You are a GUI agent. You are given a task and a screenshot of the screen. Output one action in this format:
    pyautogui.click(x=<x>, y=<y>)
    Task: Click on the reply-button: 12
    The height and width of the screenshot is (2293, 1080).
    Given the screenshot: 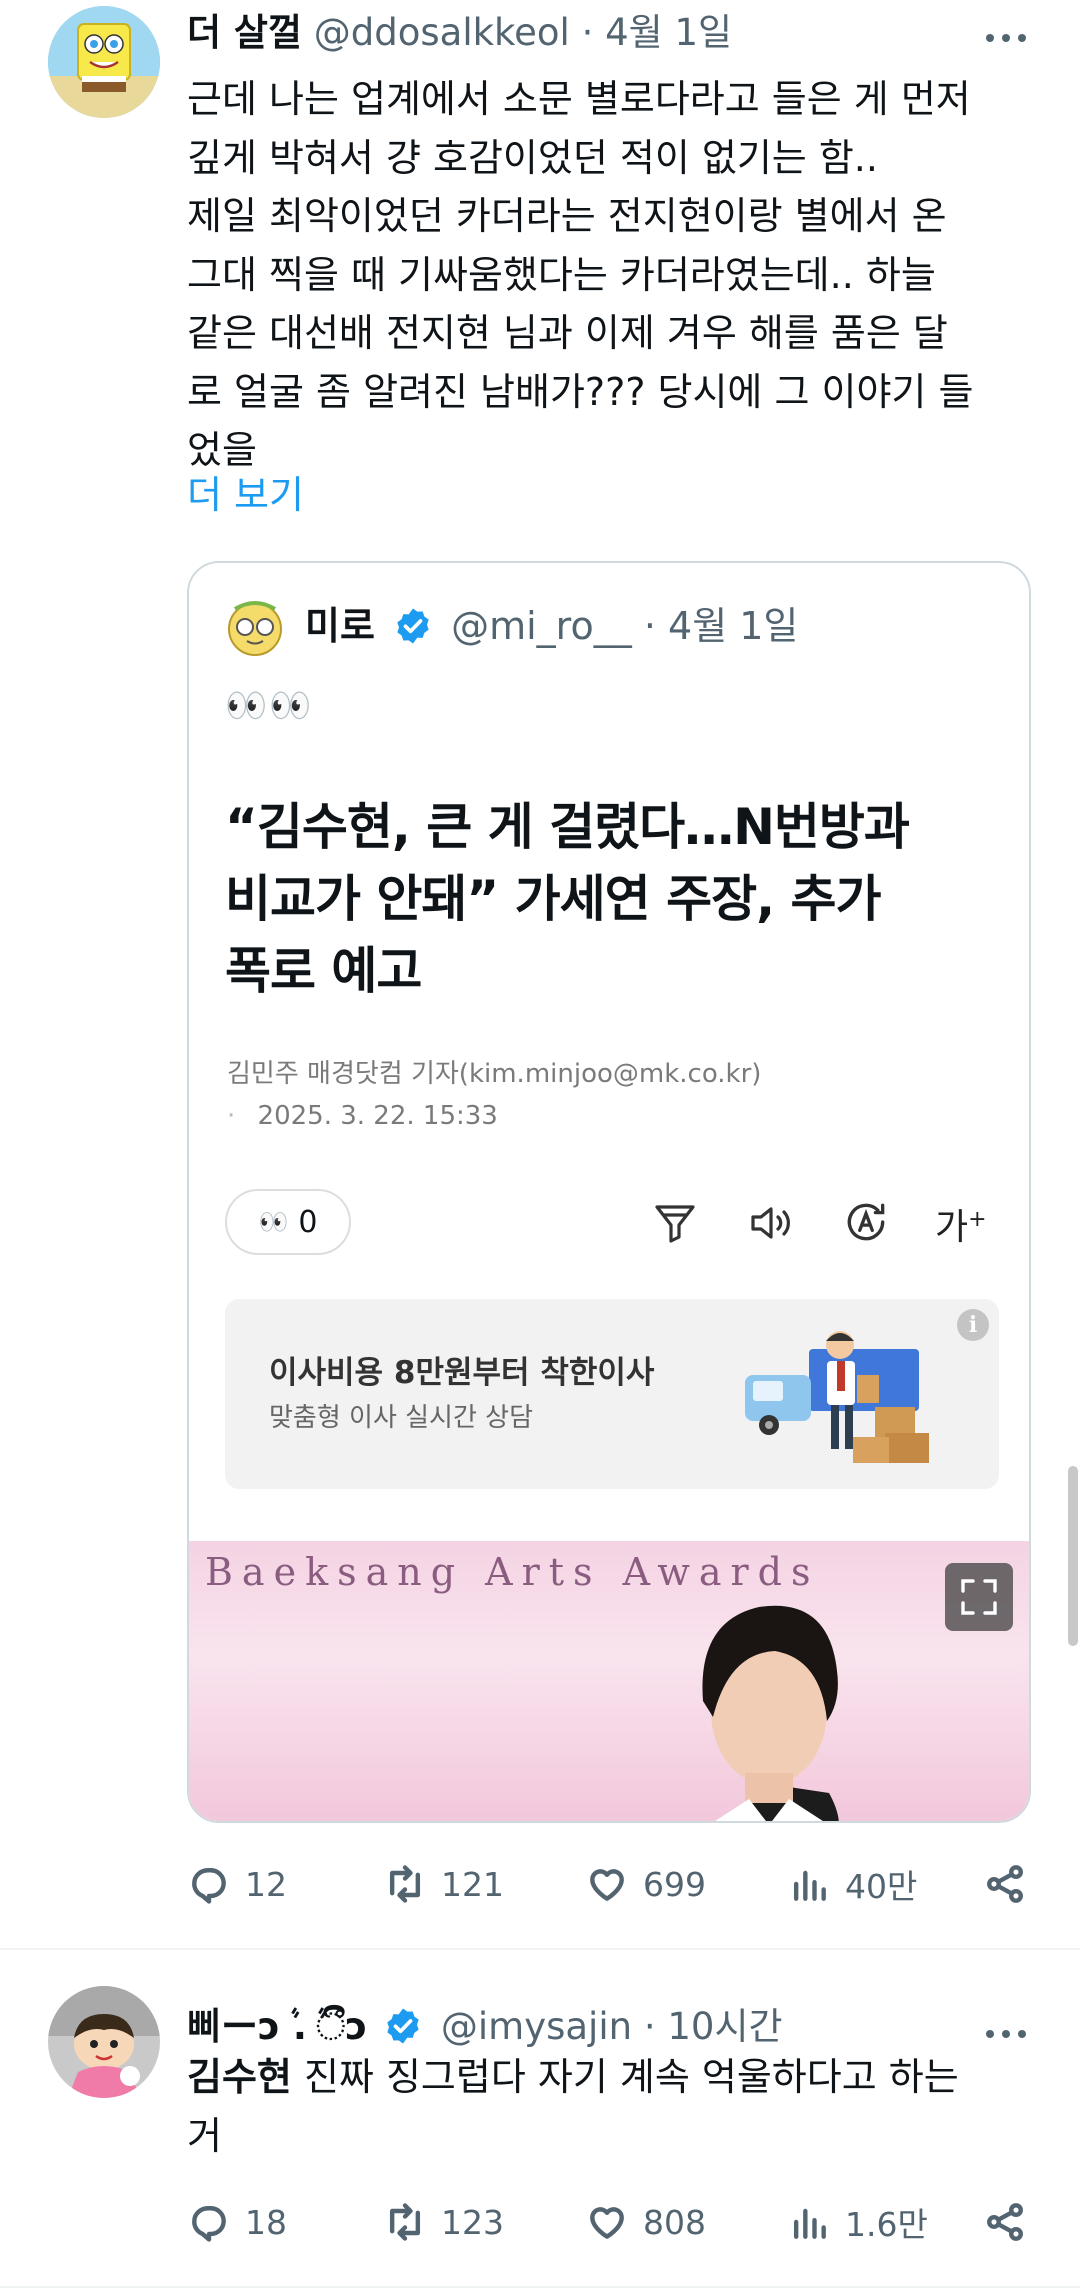 What is the action you would take?
    pyautogui.click(x=237, y=1884)
    